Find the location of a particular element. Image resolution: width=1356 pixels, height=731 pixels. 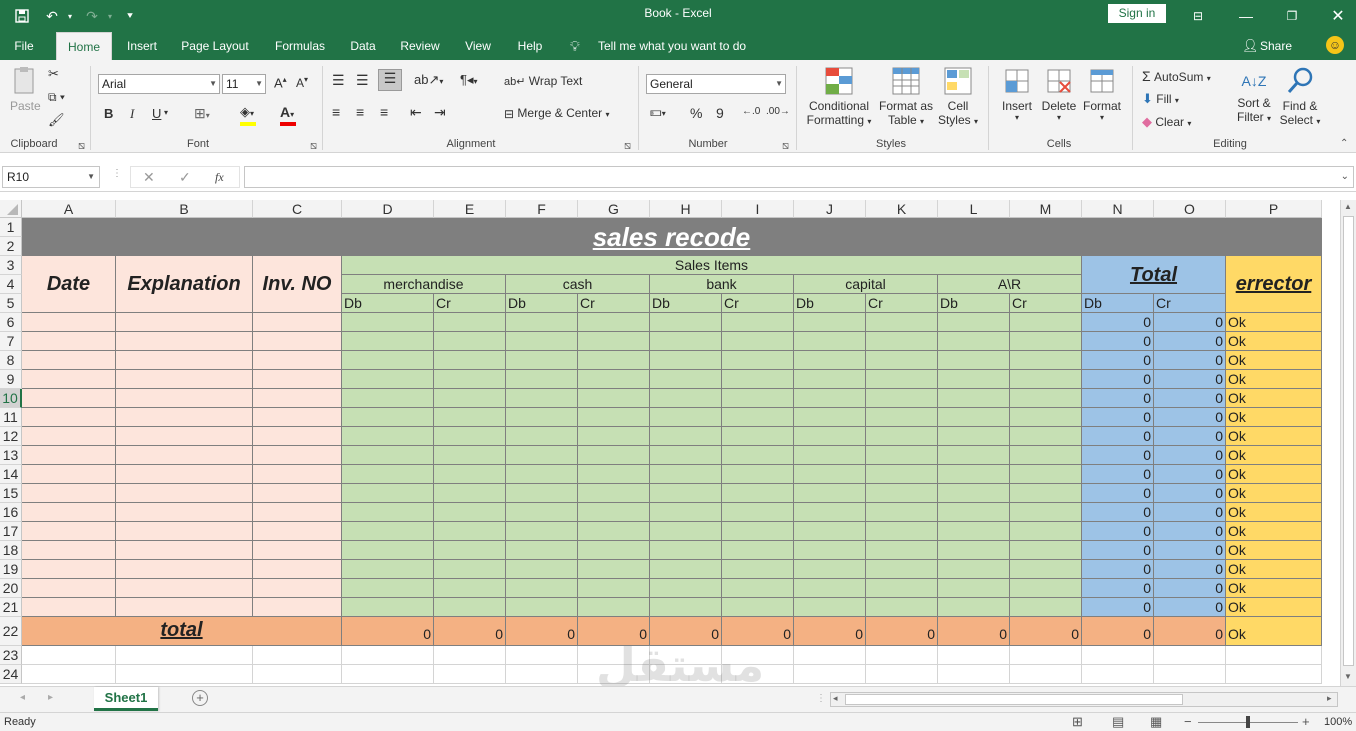

row-header-24: 24 is located at coordinates (11, 674).